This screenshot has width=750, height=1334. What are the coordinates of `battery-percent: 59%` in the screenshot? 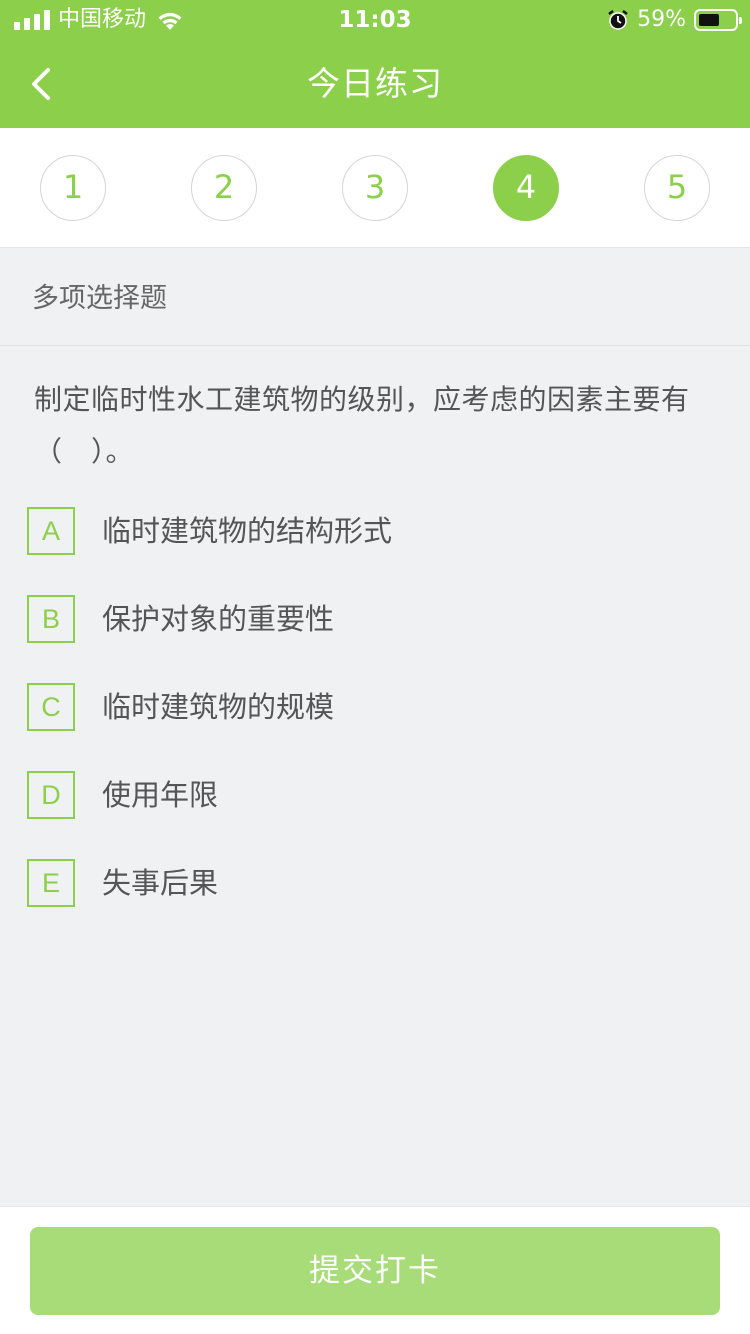 It's located at (661, 19).